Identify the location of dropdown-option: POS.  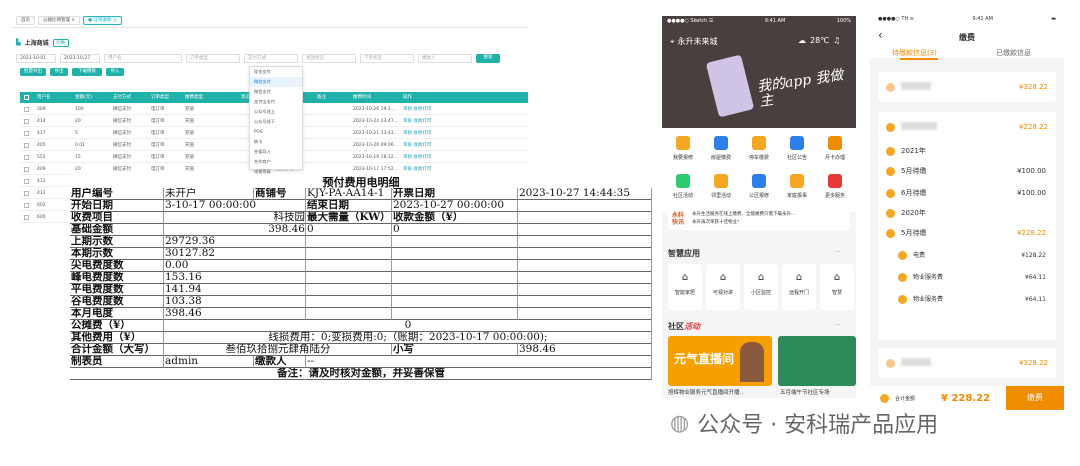
(276, 132).